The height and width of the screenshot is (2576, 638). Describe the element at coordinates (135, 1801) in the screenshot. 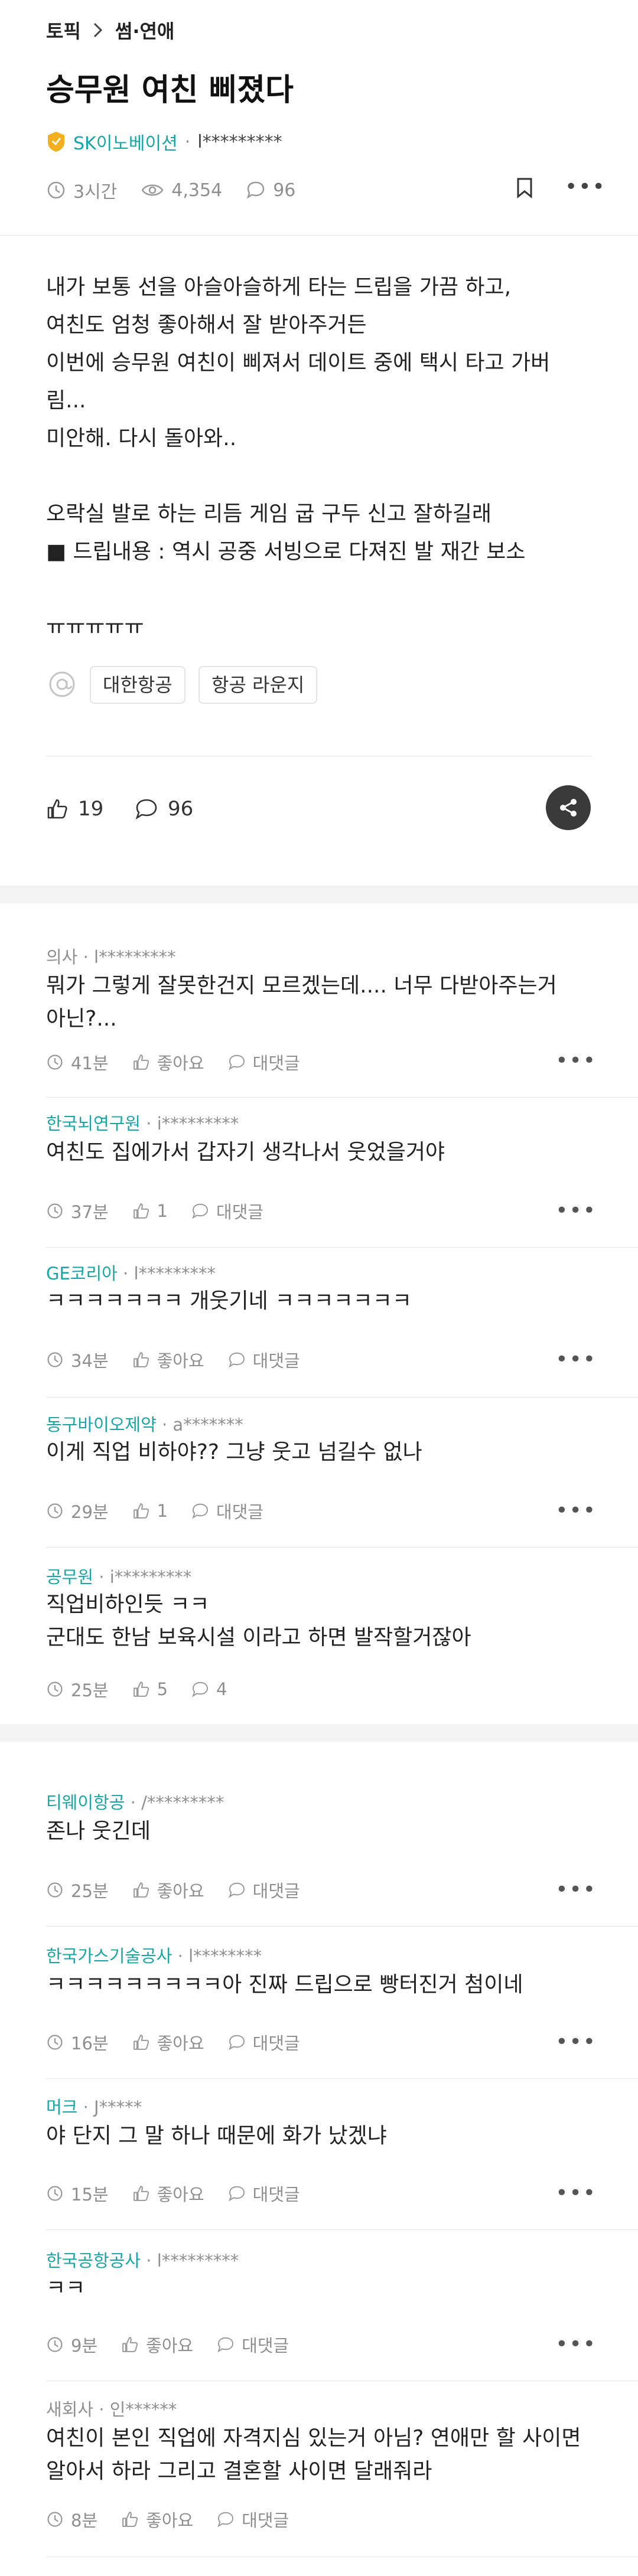

I see `comment-author: 티웨이항공 · /*********` at that location.